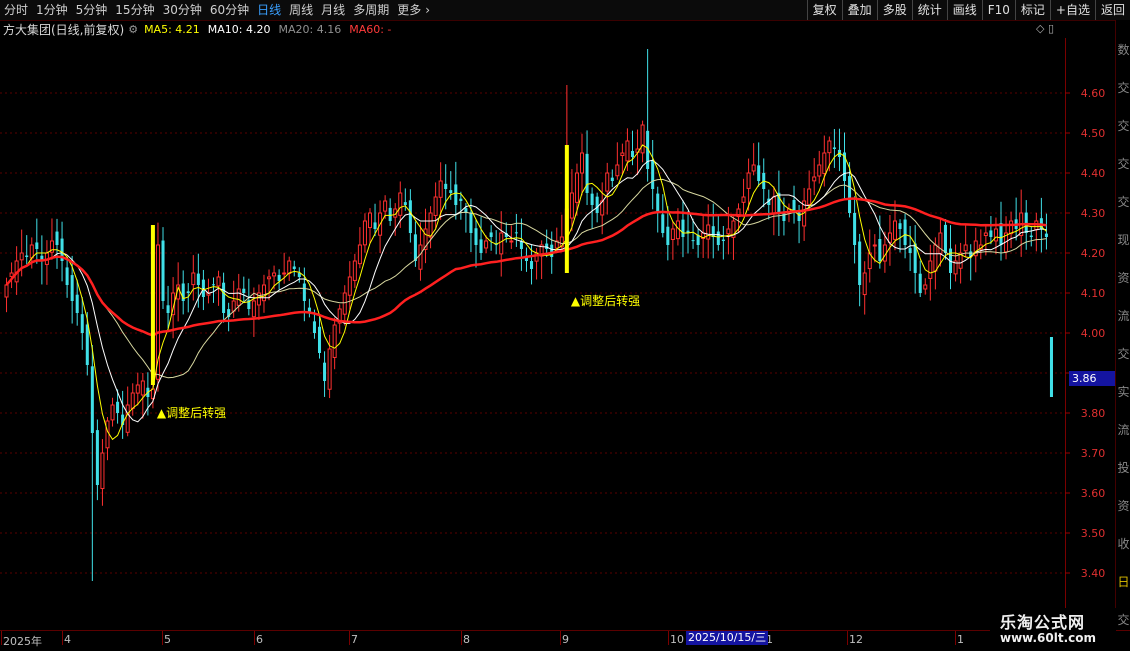 This screenshot has width=1130, height=651. What do you see at coordinates (677, 639) in the screenshot?
I see `date-label-7: 10` at bounding box center [677, 639].